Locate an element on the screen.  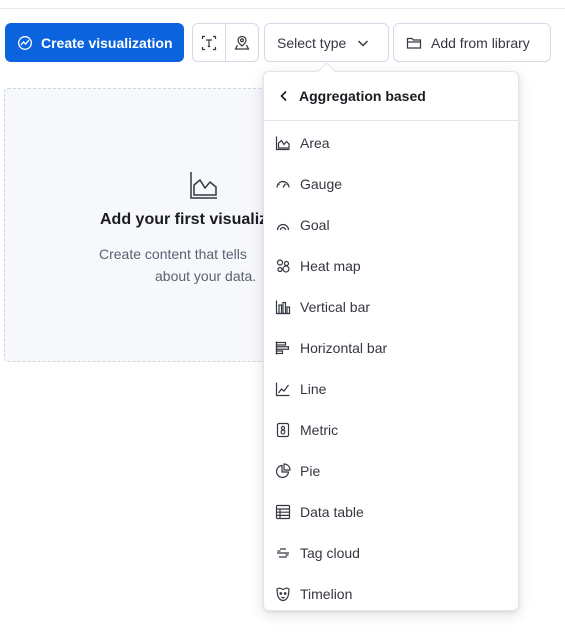
add-from-library-button: Add from library is located at coordinates (472, 42).